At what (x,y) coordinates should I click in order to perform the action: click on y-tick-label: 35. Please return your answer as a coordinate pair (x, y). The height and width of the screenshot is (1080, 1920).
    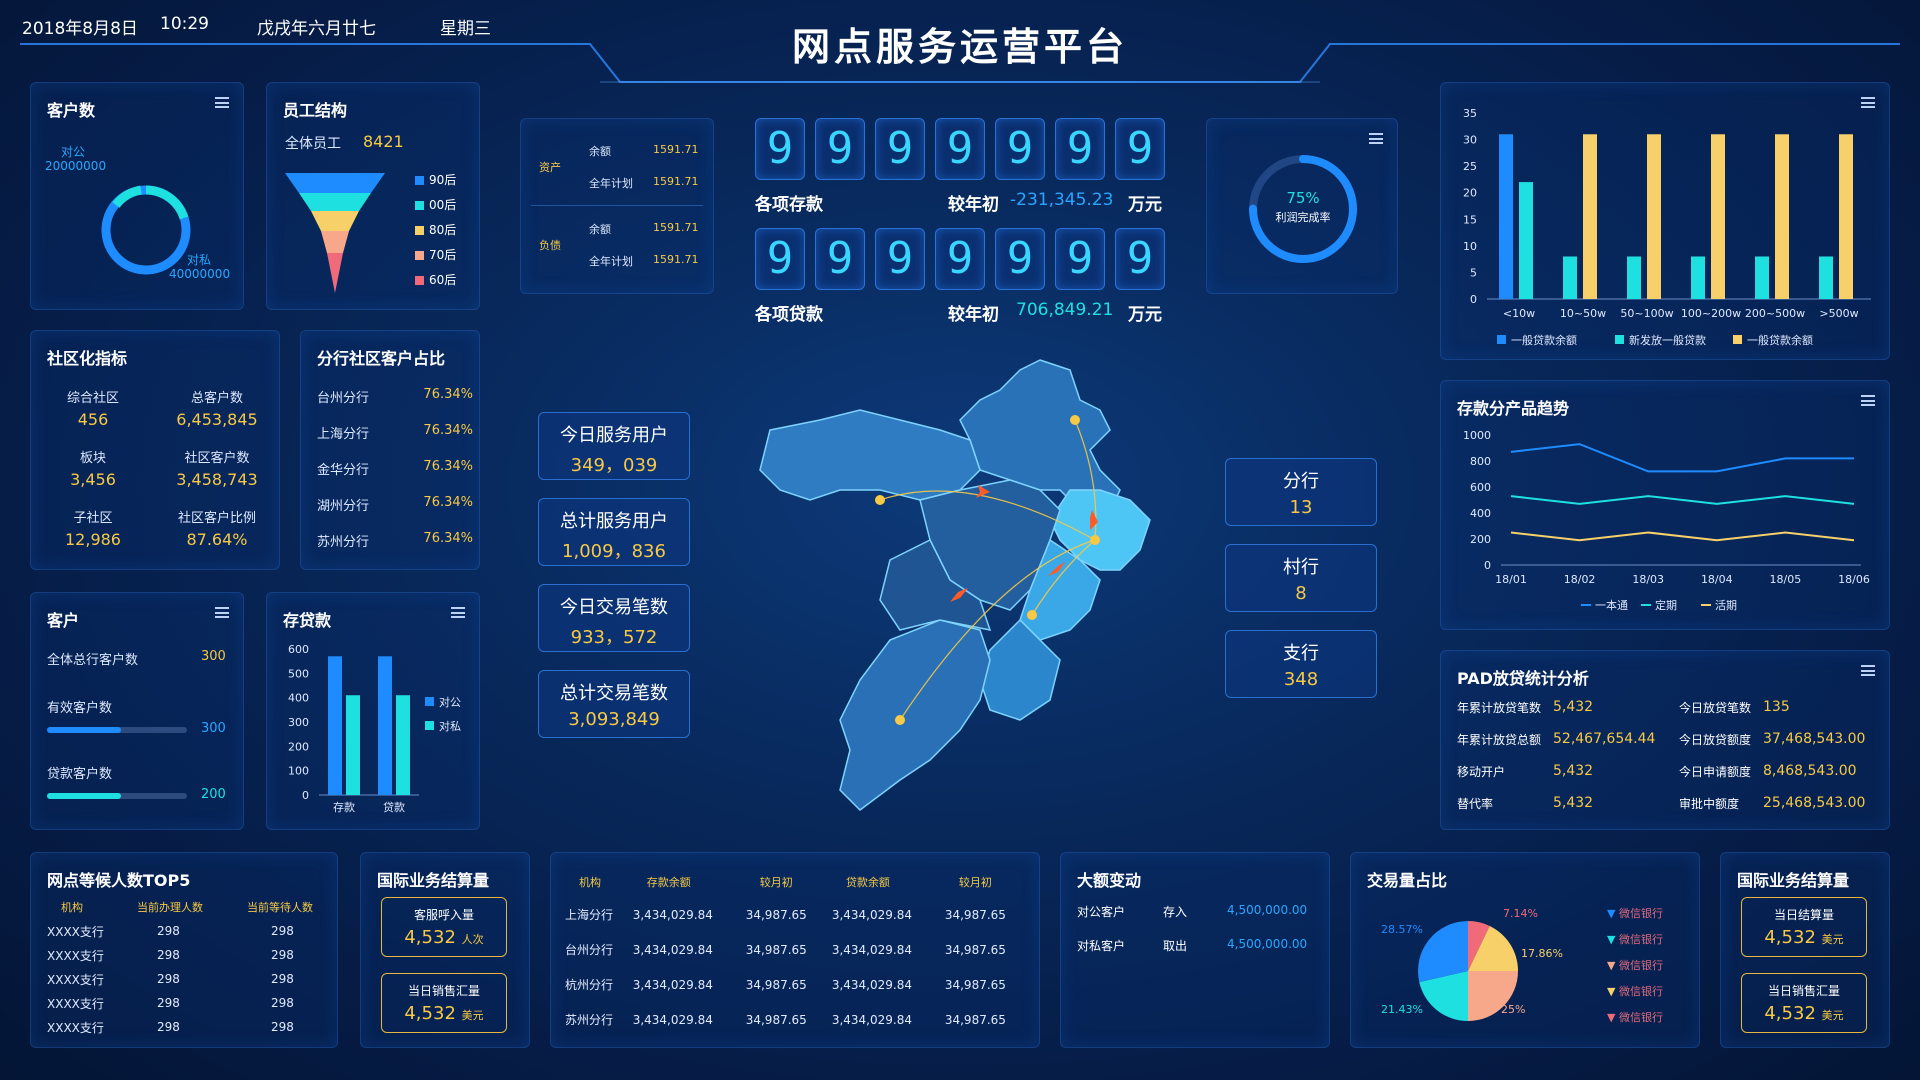
    Looking at the image, I should click on (1470, 113).